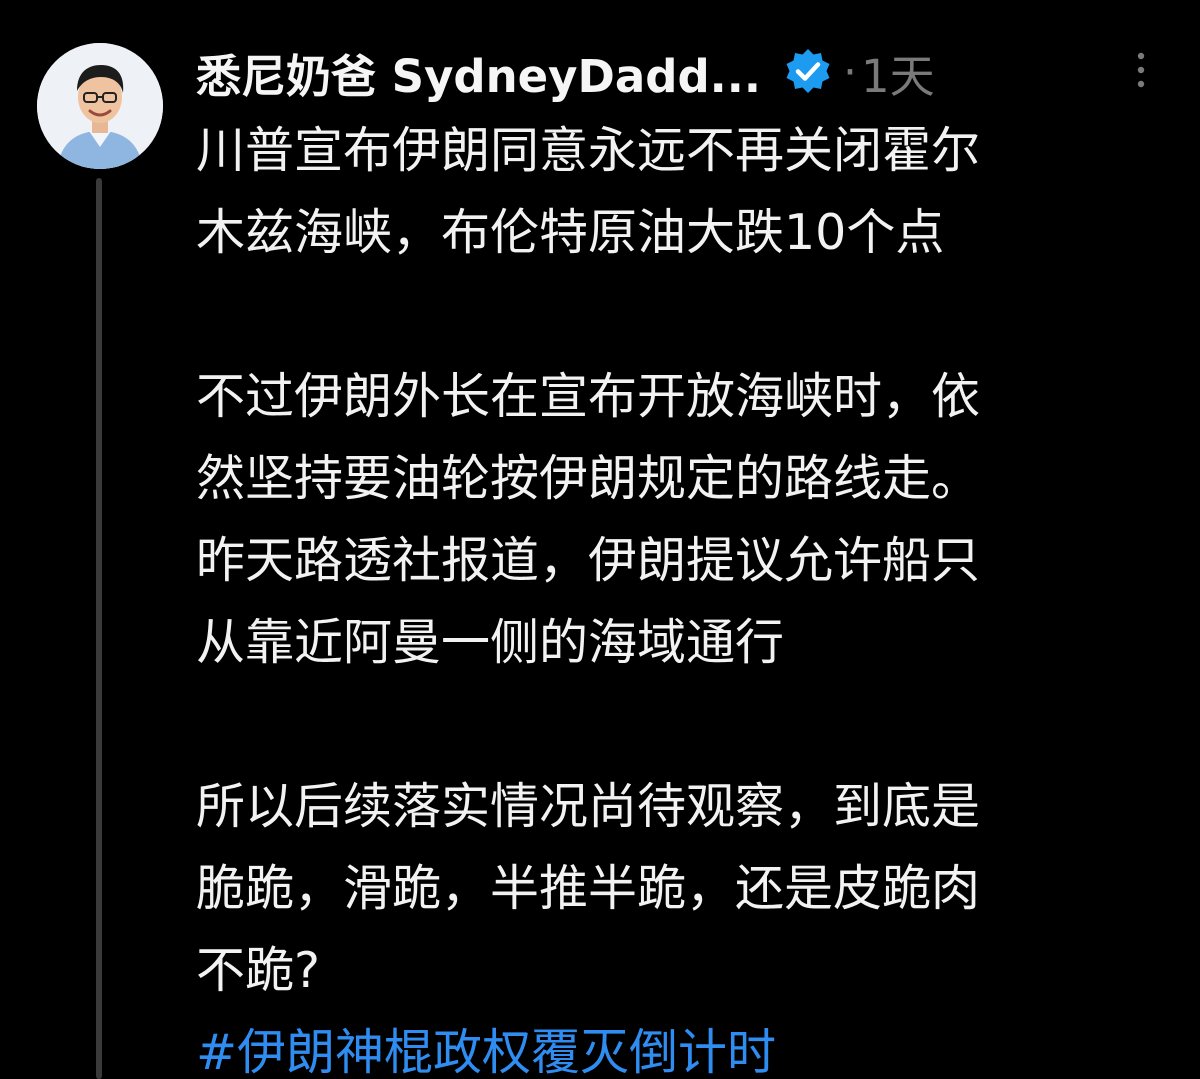  Describe the element at coordinates (1141, 70) in the screenshot. I see `more-vertical-icon` at that location.